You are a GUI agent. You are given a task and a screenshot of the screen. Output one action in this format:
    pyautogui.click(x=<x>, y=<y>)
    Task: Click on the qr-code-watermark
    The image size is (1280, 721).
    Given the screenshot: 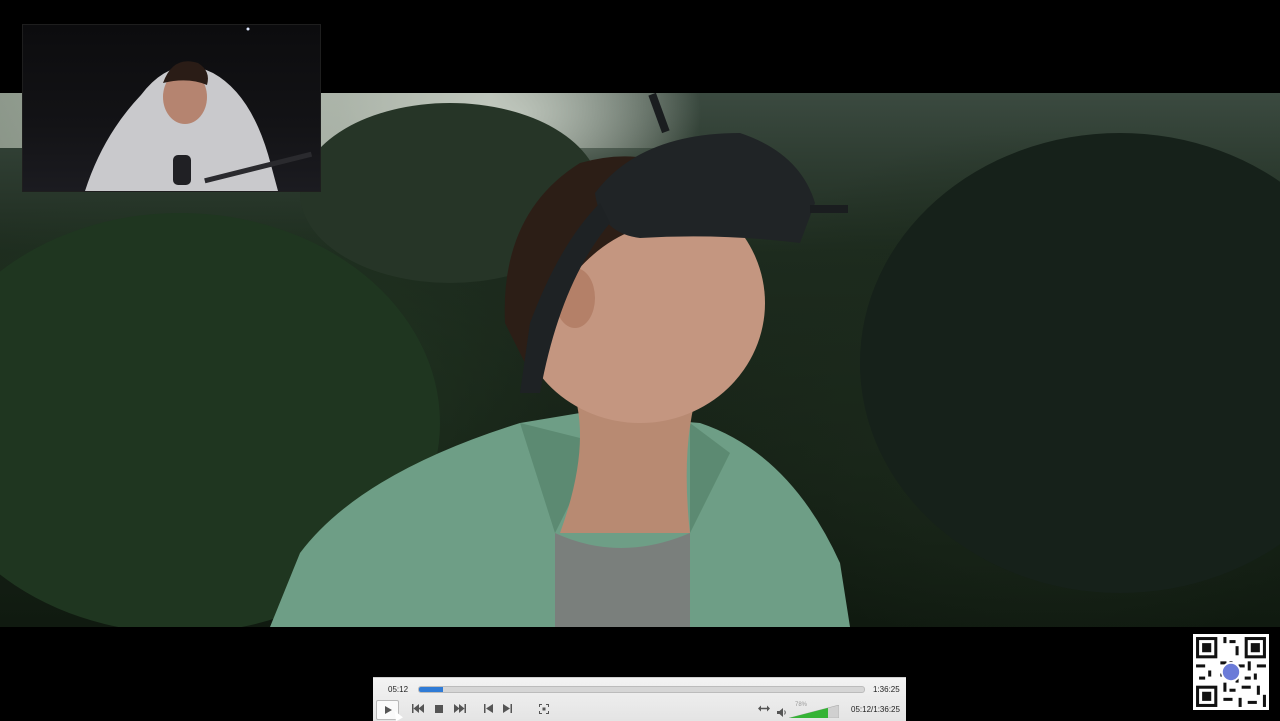 What is the action you would take?
    pyautogui.click(x=1231, y=672)
    